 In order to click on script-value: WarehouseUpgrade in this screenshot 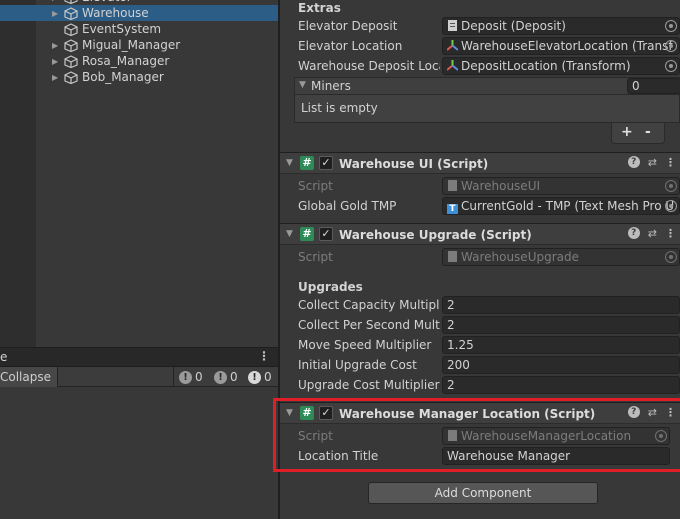, I will do `click(520, 257)`.